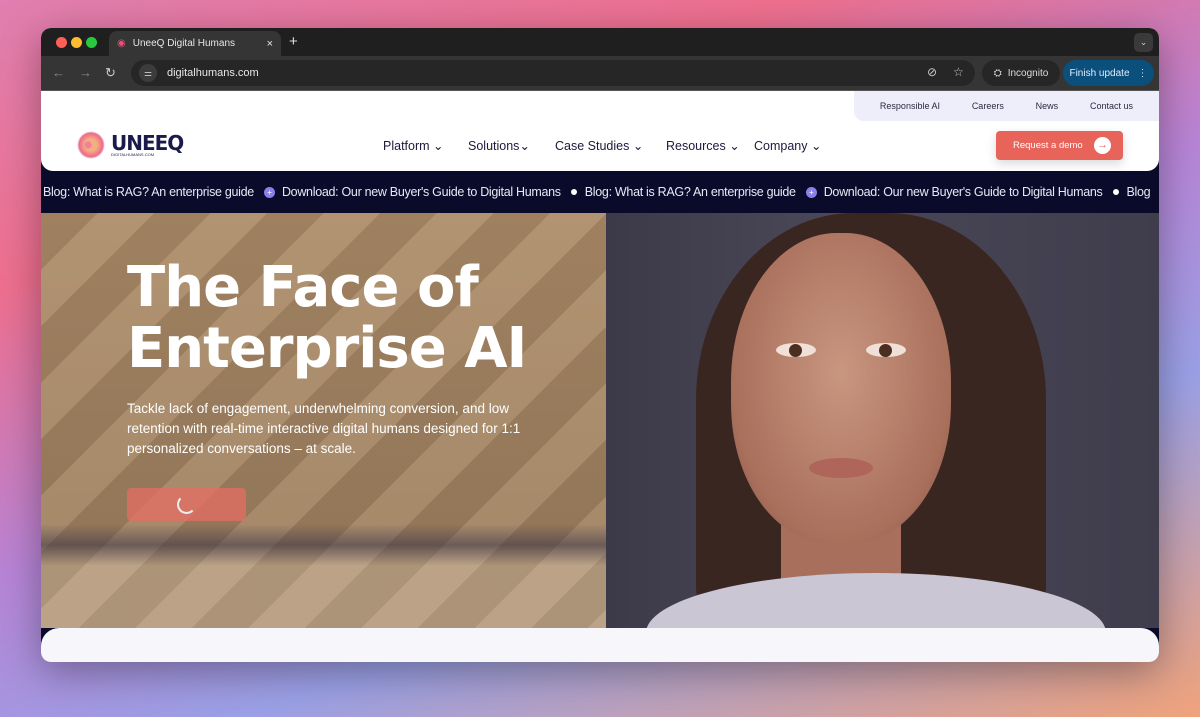 Image resolution: width=1200 pixels, height=717 pixels. Describe the element at coordinates (787, 145) in the screenshot. I see `nav-company: Company ⌄` at that location.